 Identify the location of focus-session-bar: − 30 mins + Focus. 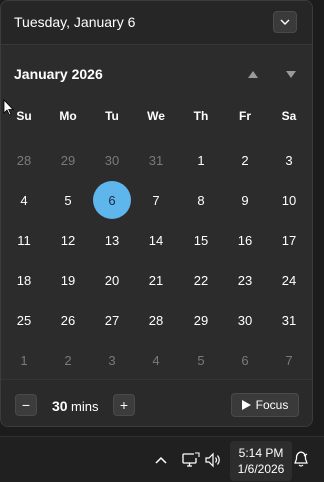
(156, 402).